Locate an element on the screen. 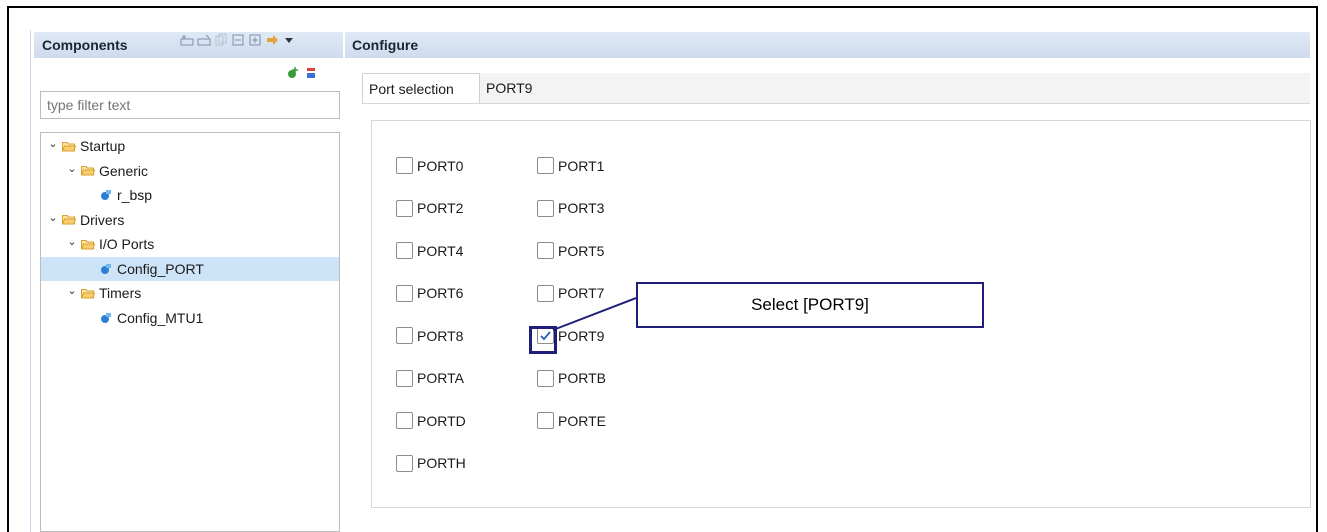 This screenshot has width=1327, height=532. checkbox-label: PORTH is located at coordinates (441, 463).